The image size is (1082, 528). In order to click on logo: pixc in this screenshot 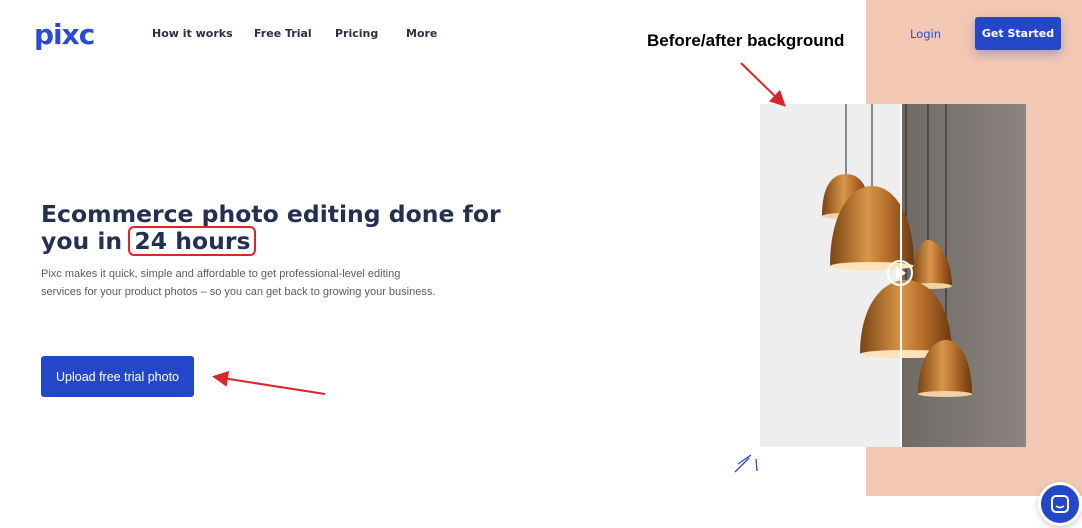, I will do `click(64, 34)`.